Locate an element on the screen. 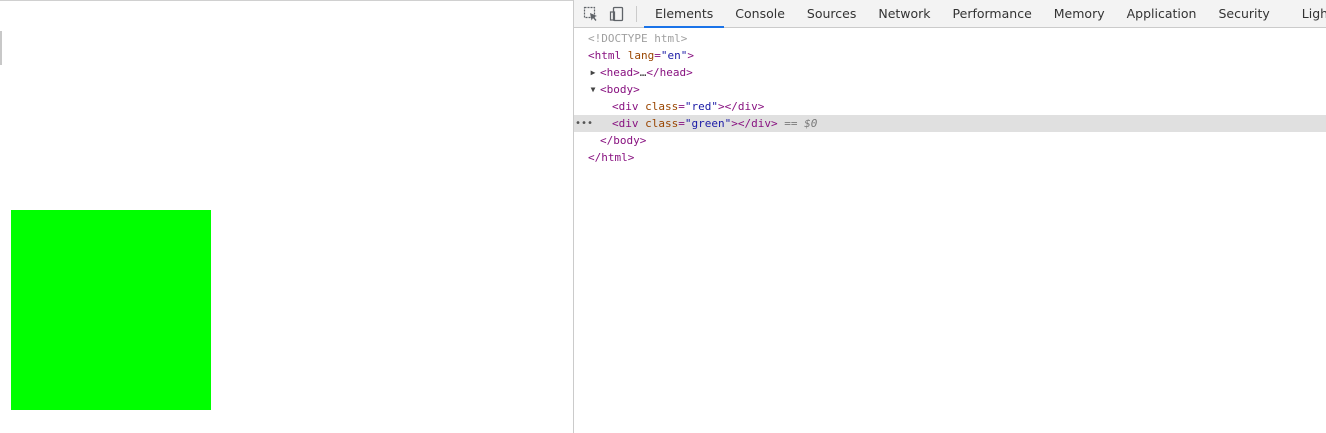 The image size is (1326, 433). dom-node-body-close: </body> is located at coordinates (950, 140).